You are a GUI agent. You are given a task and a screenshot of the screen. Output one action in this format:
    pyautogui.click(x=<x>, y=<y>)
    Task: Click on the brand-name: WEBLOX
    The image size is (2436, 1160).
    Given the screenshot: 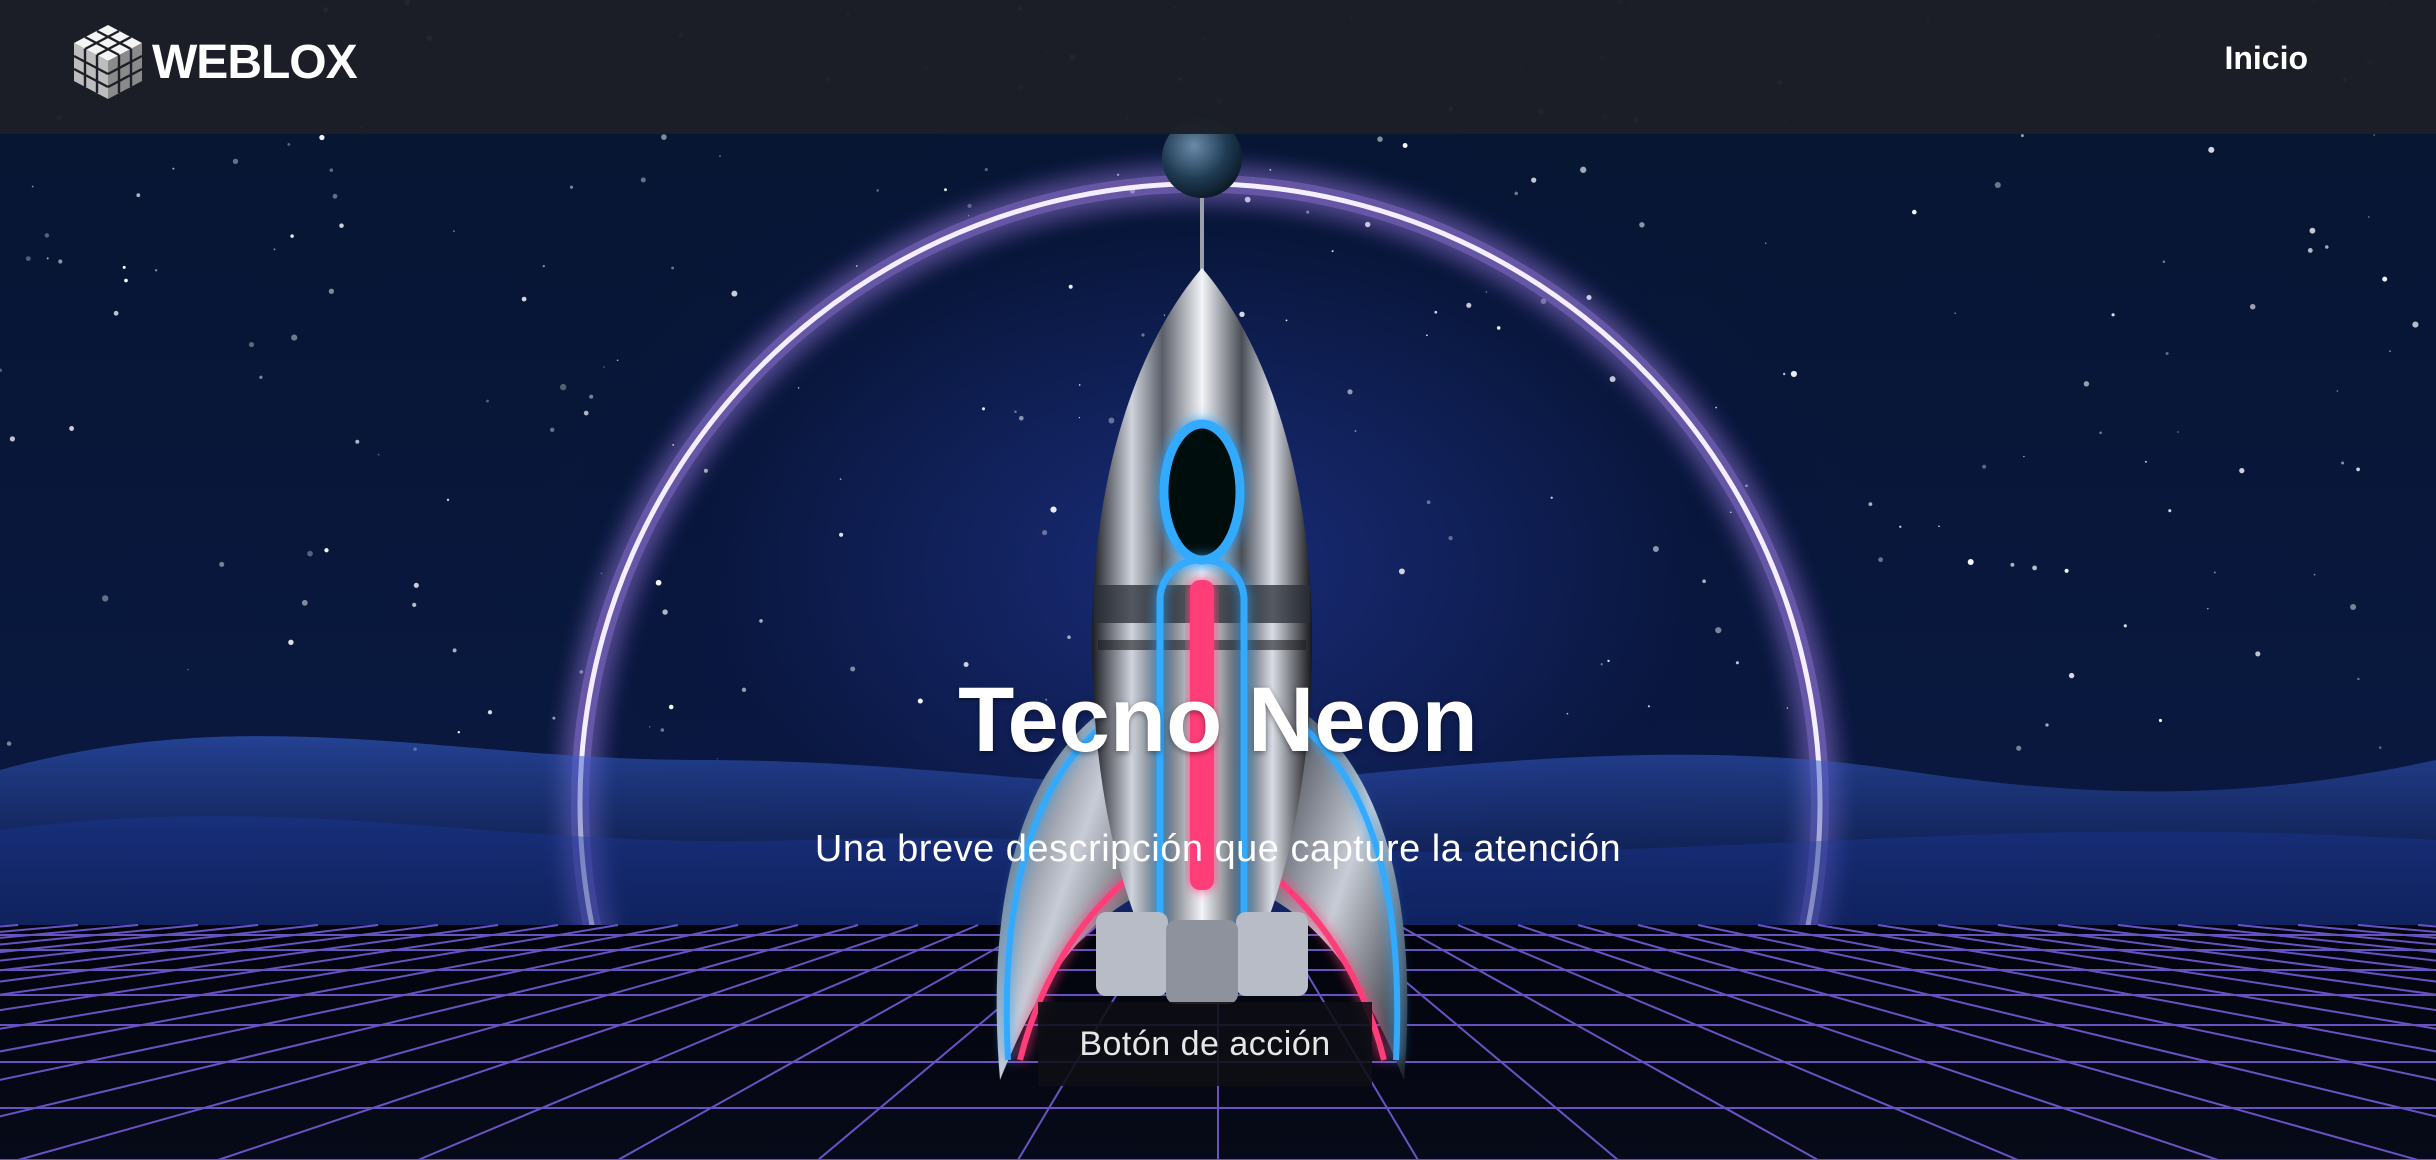 What is the action you would take?
    pyautogui.click(x=255, y=62)
    